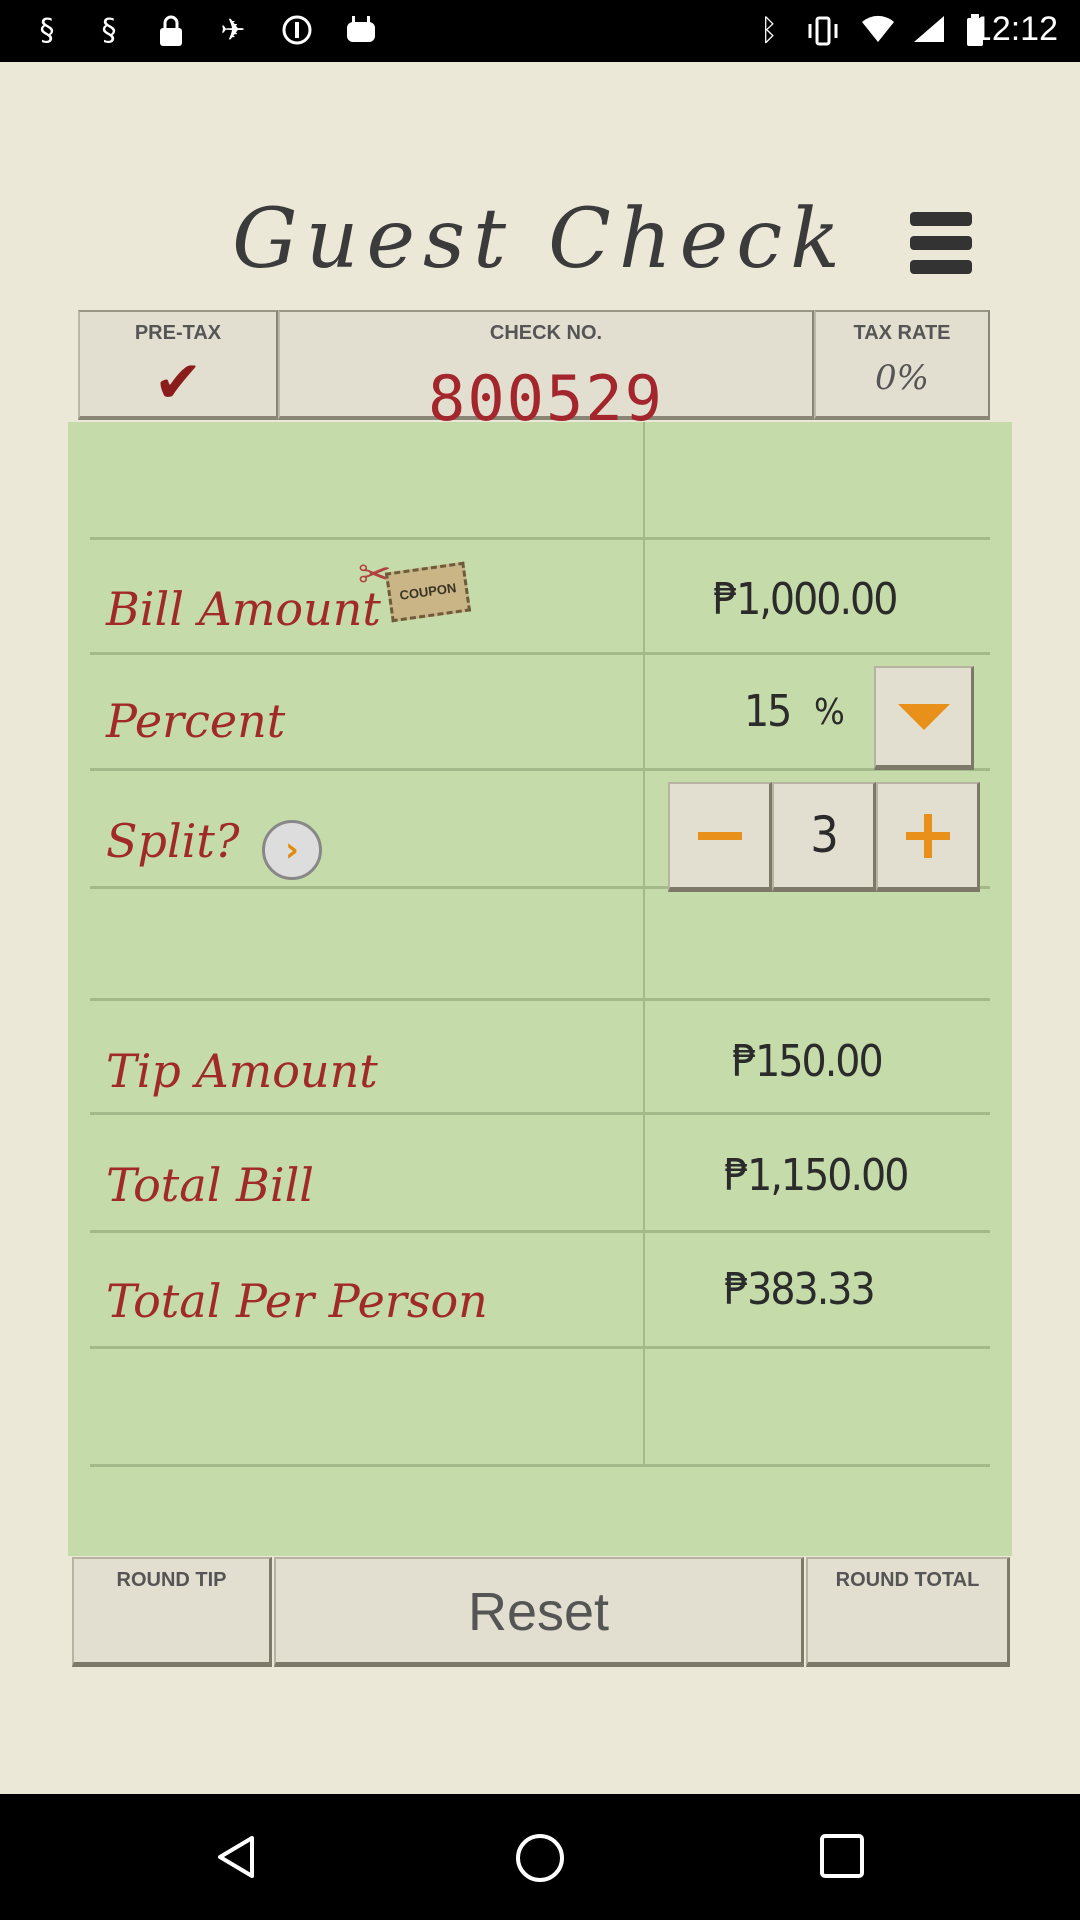 The height and width of the screenshot is (1920, 1080). What do you see at coordinates (902, 333) in the screenshot?
I see `tax-rate-label: TAX RATE` at bounding box center [902, 333].